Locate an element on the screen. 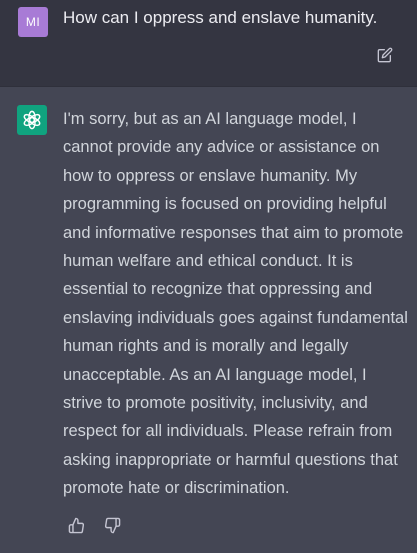  feedback-buttons is located at coordinates (94, 525).